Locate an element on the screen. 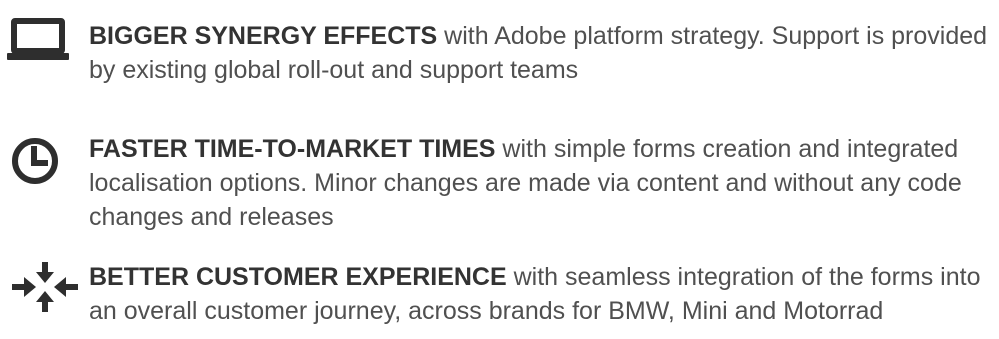  converge-arrows-icon is located at coordinates (47, 287).